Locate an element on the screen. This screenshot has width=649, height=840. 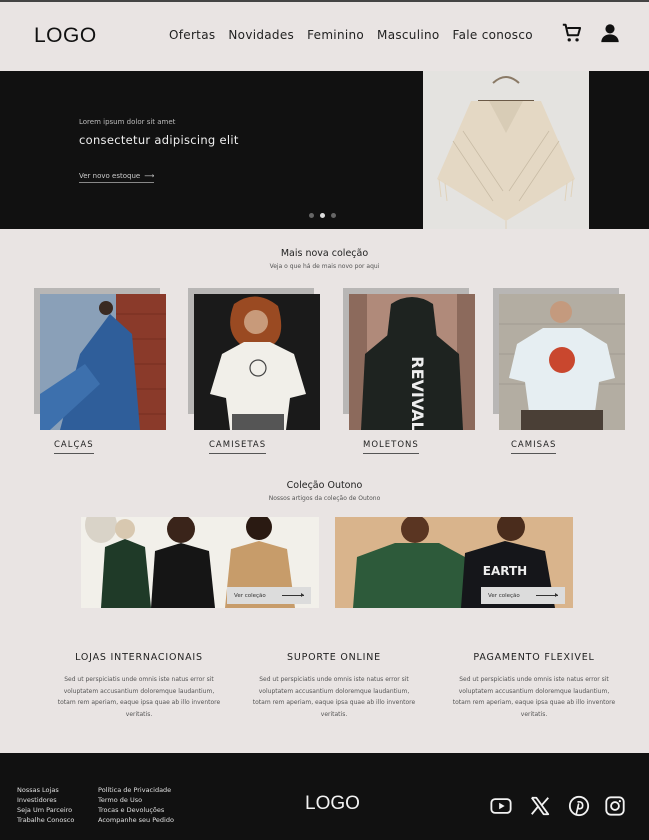
hero-stock-link: Ver novo estoque ⟶ is located at coordinates (117, 177).